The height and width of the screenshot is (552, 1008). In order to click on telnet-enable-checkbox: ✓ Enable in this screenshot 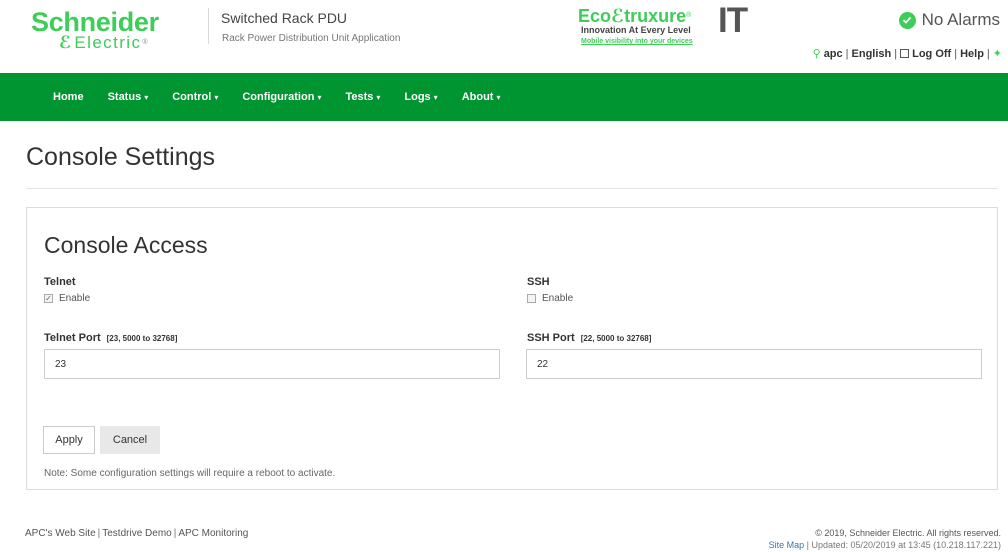, I will do `click(67, 298)`.